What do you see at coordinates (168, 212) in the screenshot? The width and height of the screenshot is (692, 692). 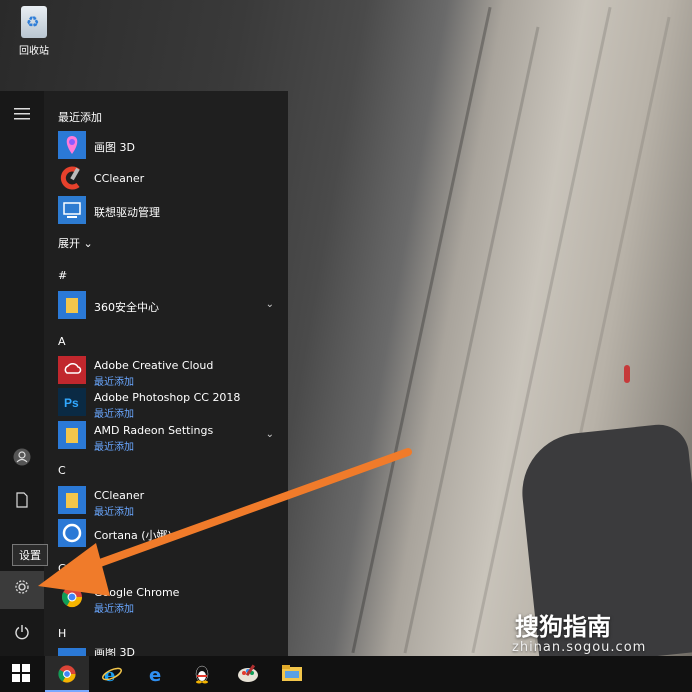 I see `app-item-lenovo-driver: 联想驱动管理` at bounding box center [168, 212].